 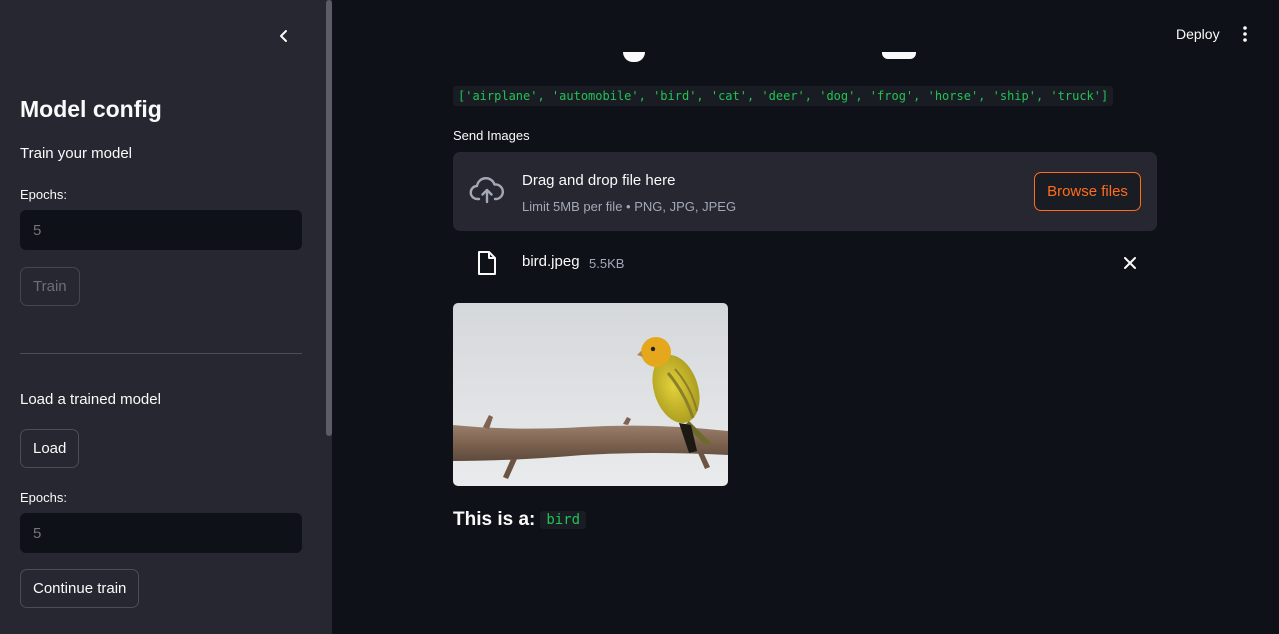 What do you see at coordinates (599, 180) in the screenshot?
I see `dropzone-title: Drag and drop file here` at bounding box center [599, 180].